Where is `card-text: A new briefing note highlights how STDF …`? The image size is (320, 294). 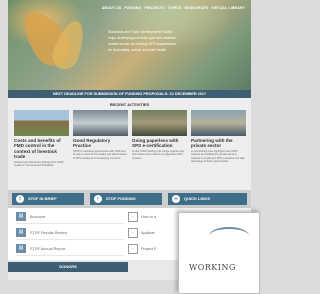 card-text: A new briefing note highlights how STDF … is located at coordinates (218, 156).